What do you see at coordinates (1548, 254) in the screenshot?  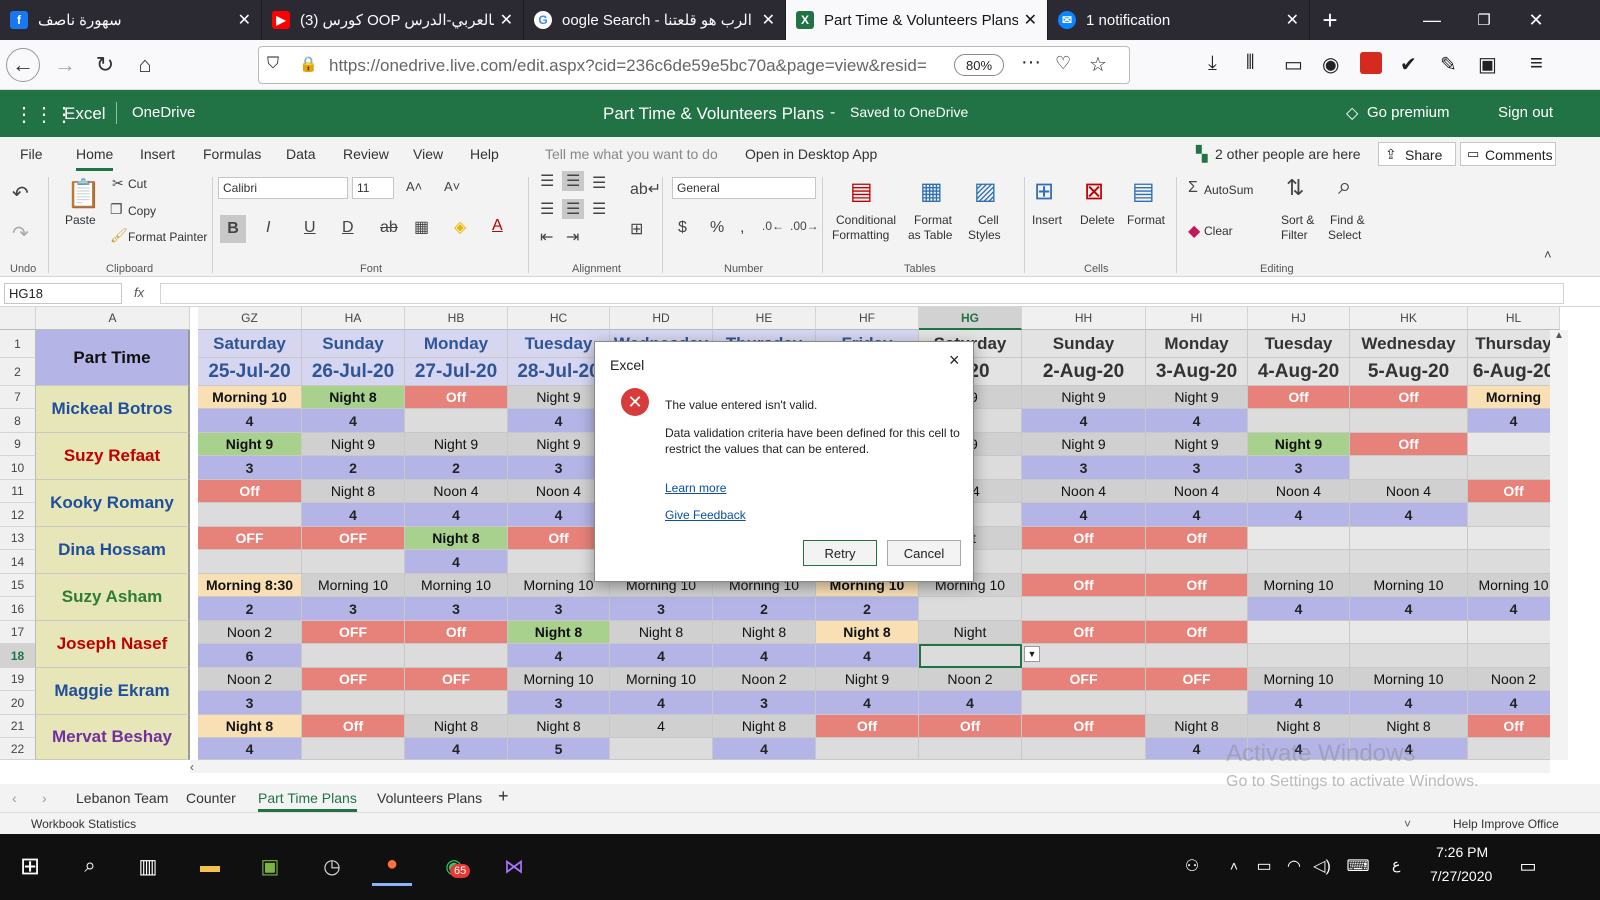 I see `collapse-ribbon-icon: ˄` at bounding box center [1548, 254].